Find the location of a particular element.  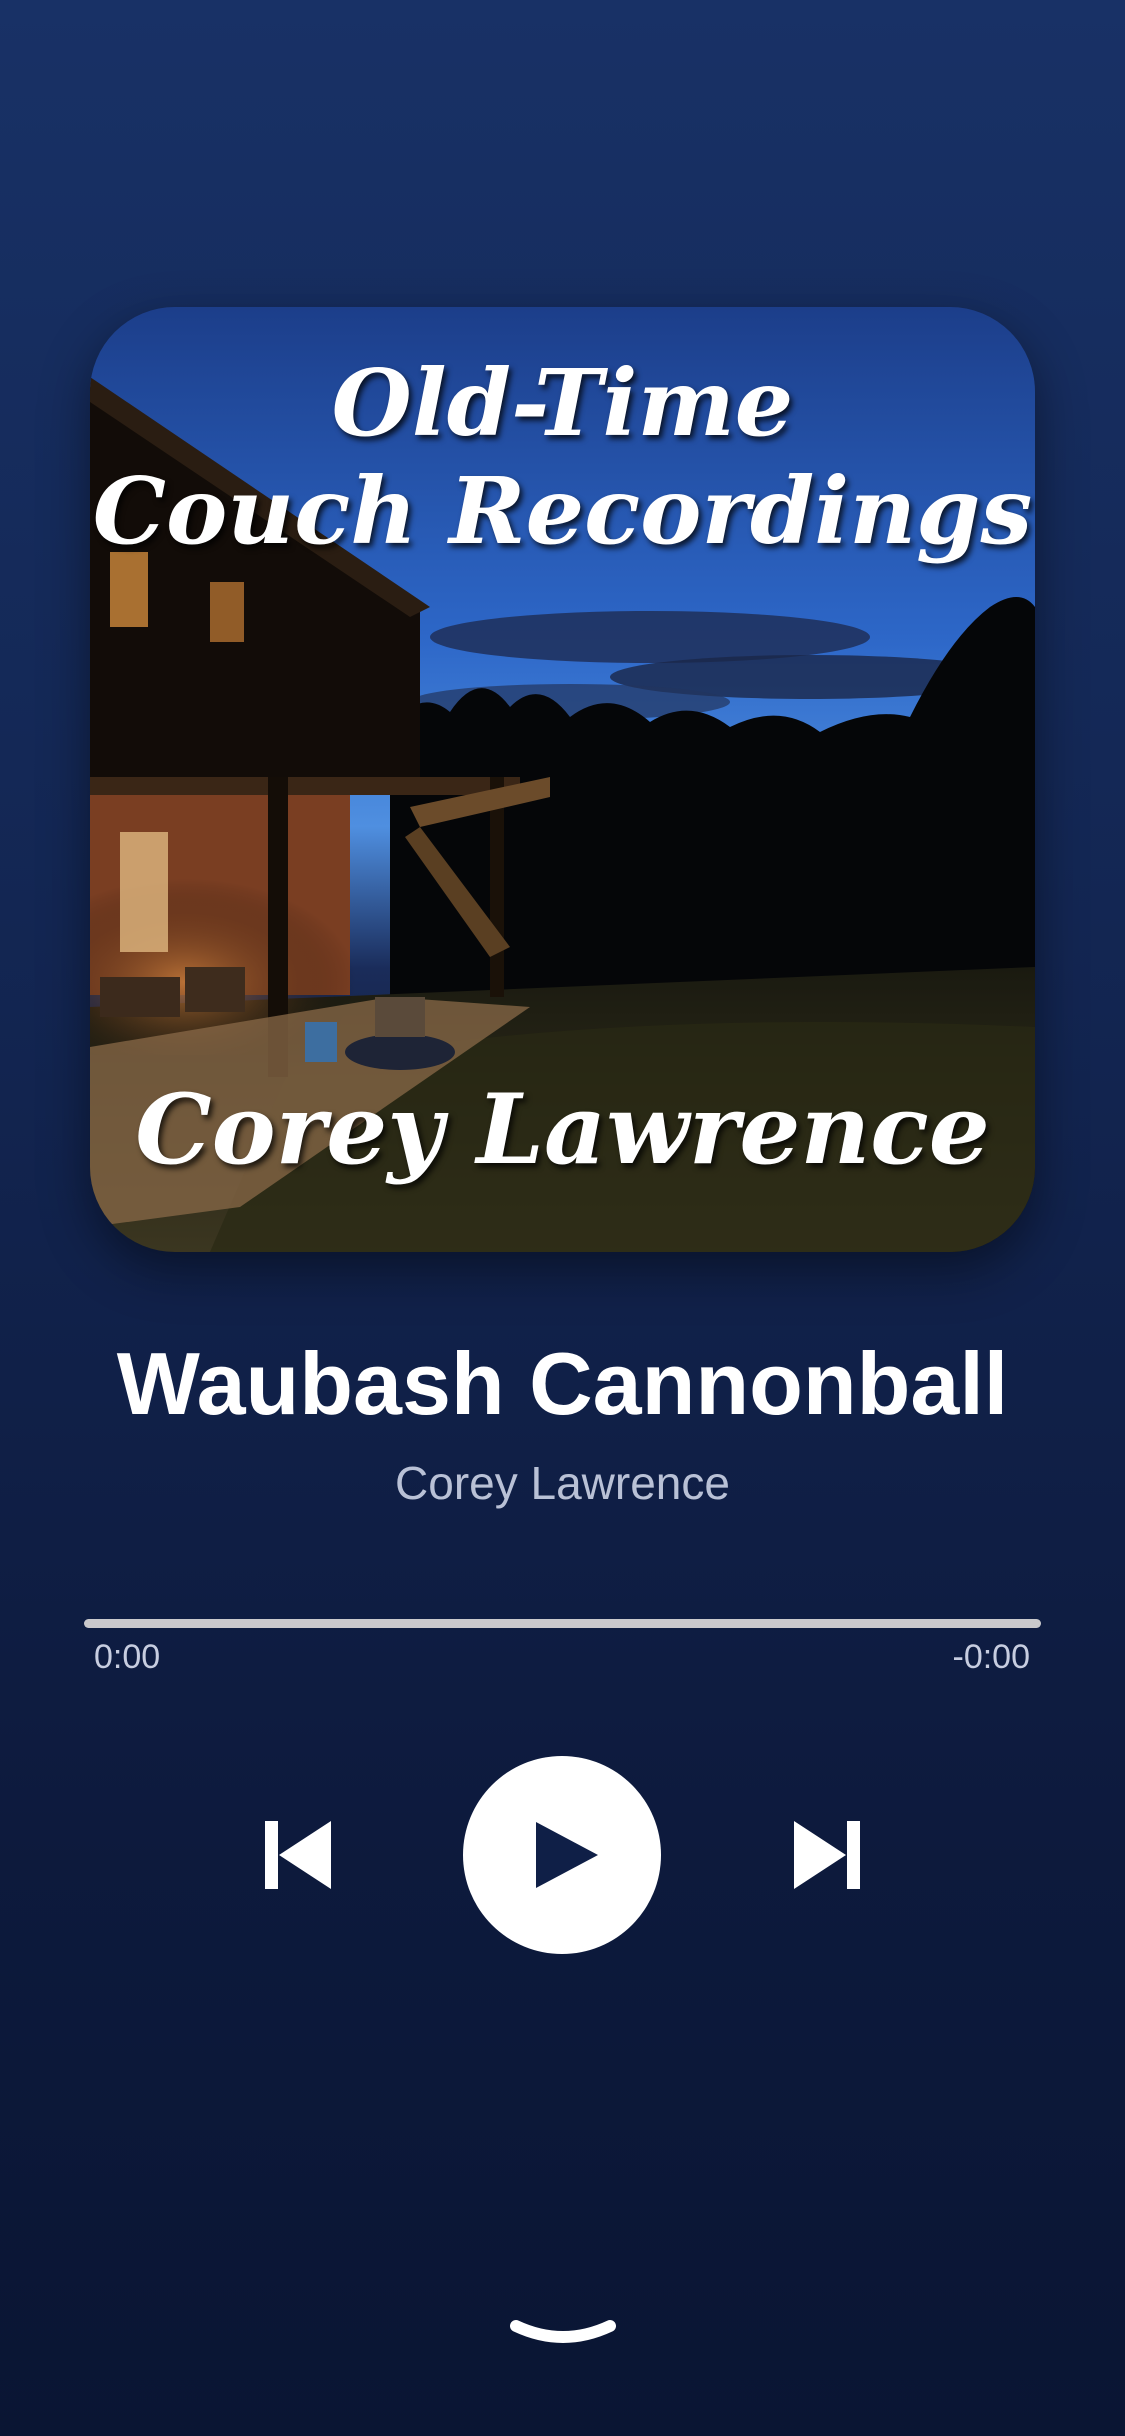

previous-track-icon is located at coordinates (298, 1855).